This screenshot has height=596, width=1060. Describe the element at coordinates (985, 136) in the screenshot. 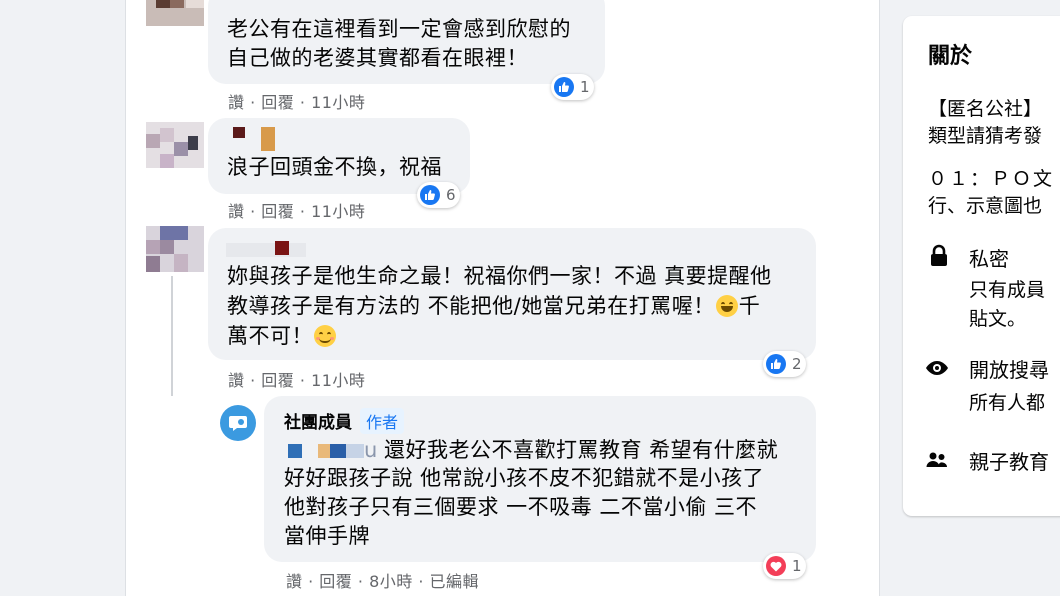

I see `group-description: 類型請猜考發` at that location.